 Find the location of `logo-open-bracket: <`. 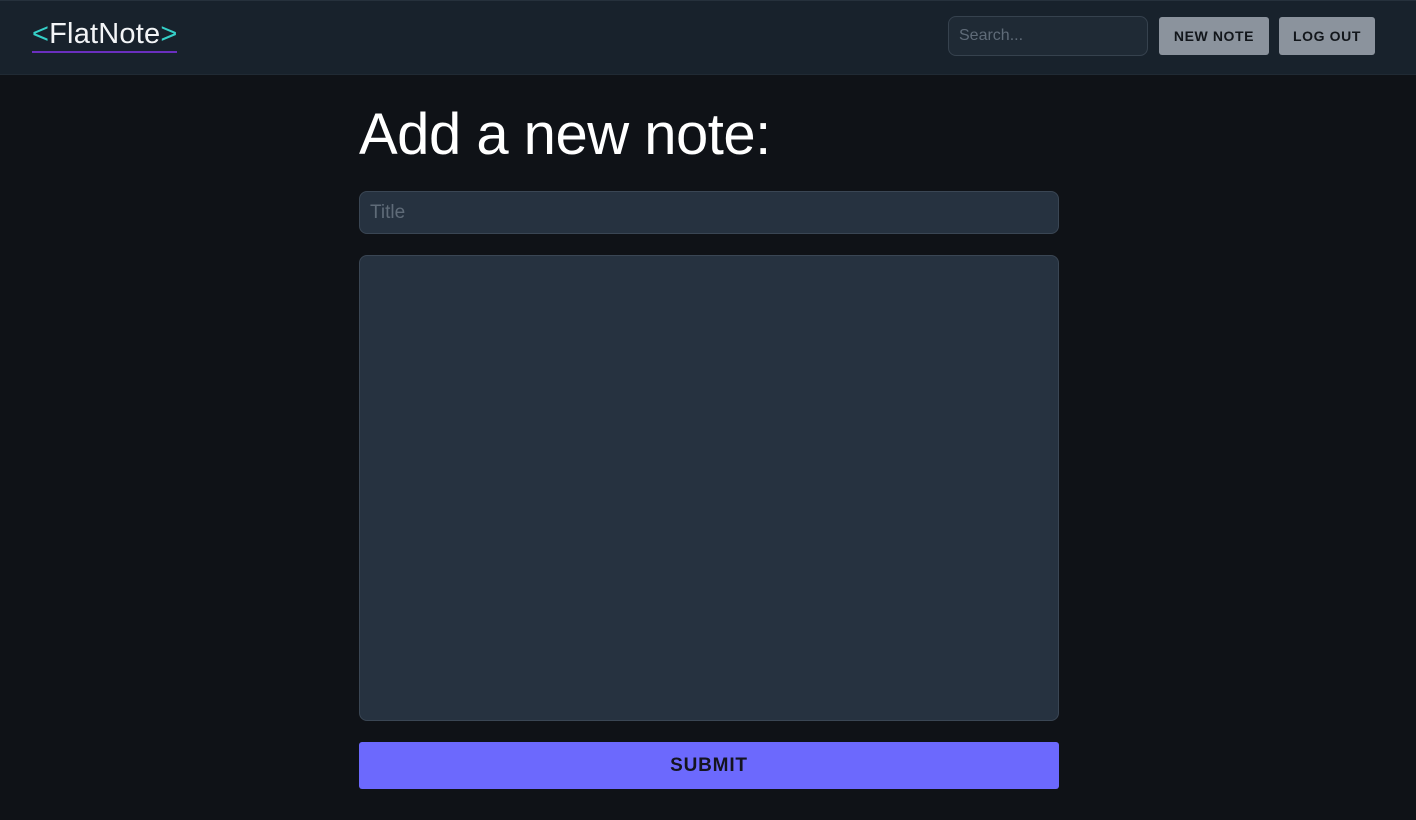

logo-open-bracket: < is located at coordinates (41, 34).